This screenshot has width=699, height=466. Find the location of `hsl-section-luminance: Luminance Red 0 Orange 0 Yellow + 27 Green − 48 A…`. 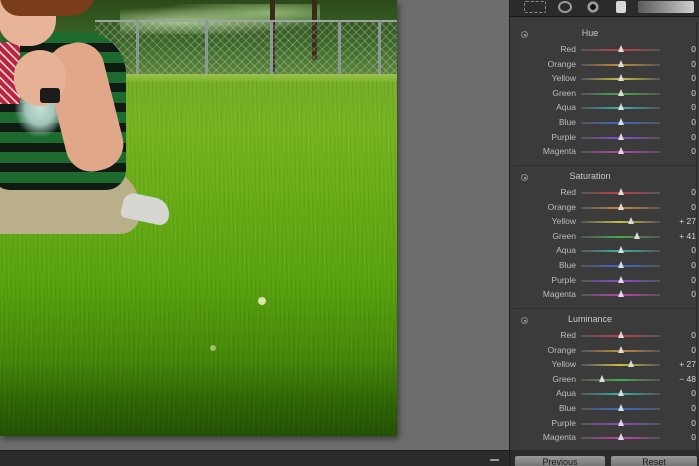

hsl-section-luminance: Luminance Red 0 Orange 0 Yellow + 27 Green − 48 A… is located at coordinates (605, 379).